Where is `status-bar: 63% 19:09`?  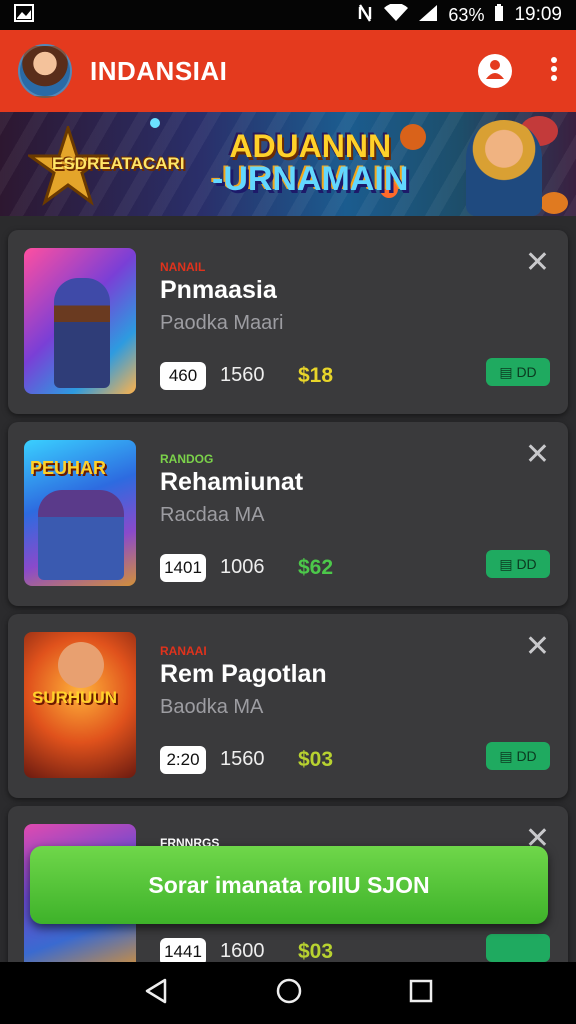
status-bar: 63% 19:09 is located at coordinates (288, 15).